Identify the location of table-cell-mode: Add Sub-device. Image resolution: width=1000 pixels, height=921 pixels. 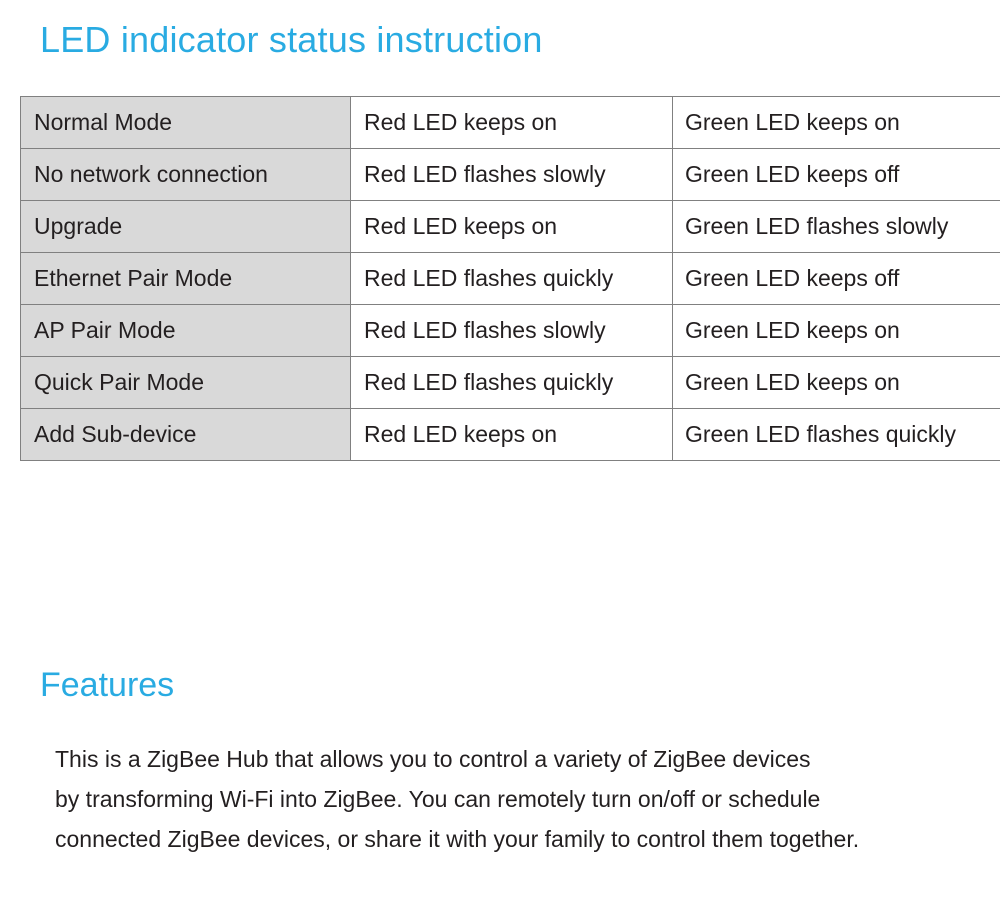
(185, 434).